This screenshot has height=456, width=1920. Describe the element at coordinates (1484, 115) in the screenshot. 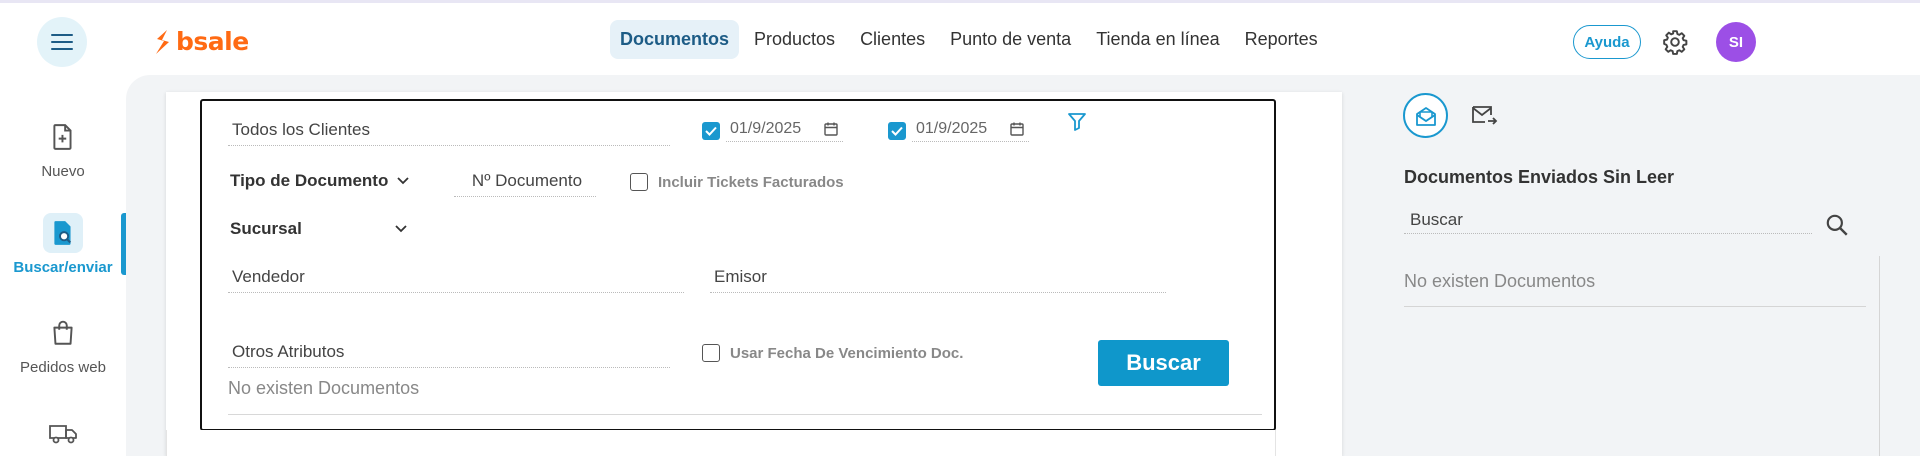

I see `mail-forward-icon` at that location.